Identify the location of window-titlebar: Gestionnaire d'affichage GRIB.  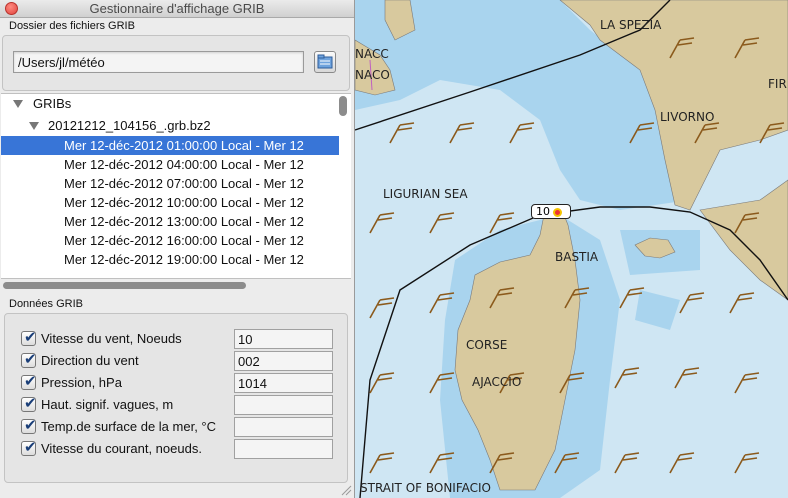
(177, 9).